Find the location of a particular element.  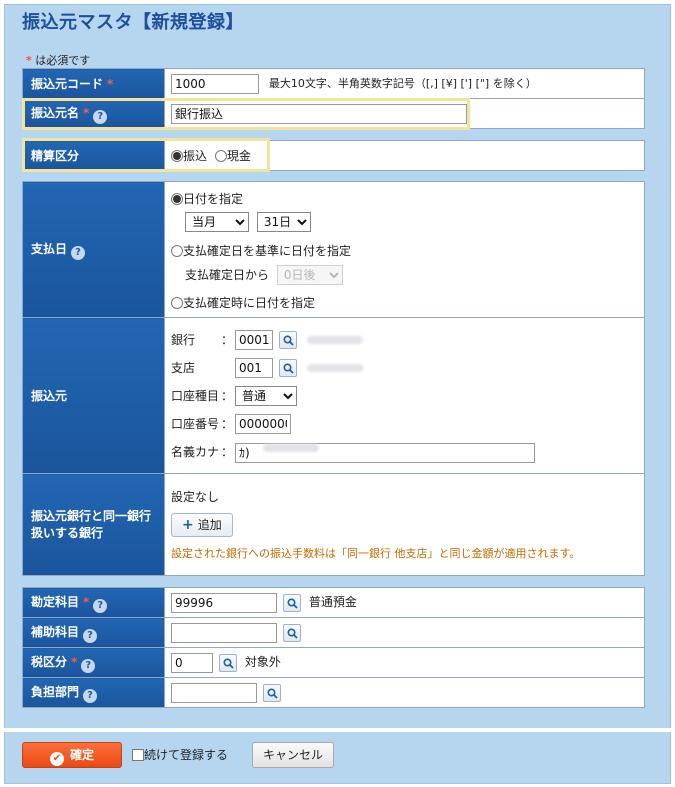

plus-icon: + is located at coordinates (188, 524).